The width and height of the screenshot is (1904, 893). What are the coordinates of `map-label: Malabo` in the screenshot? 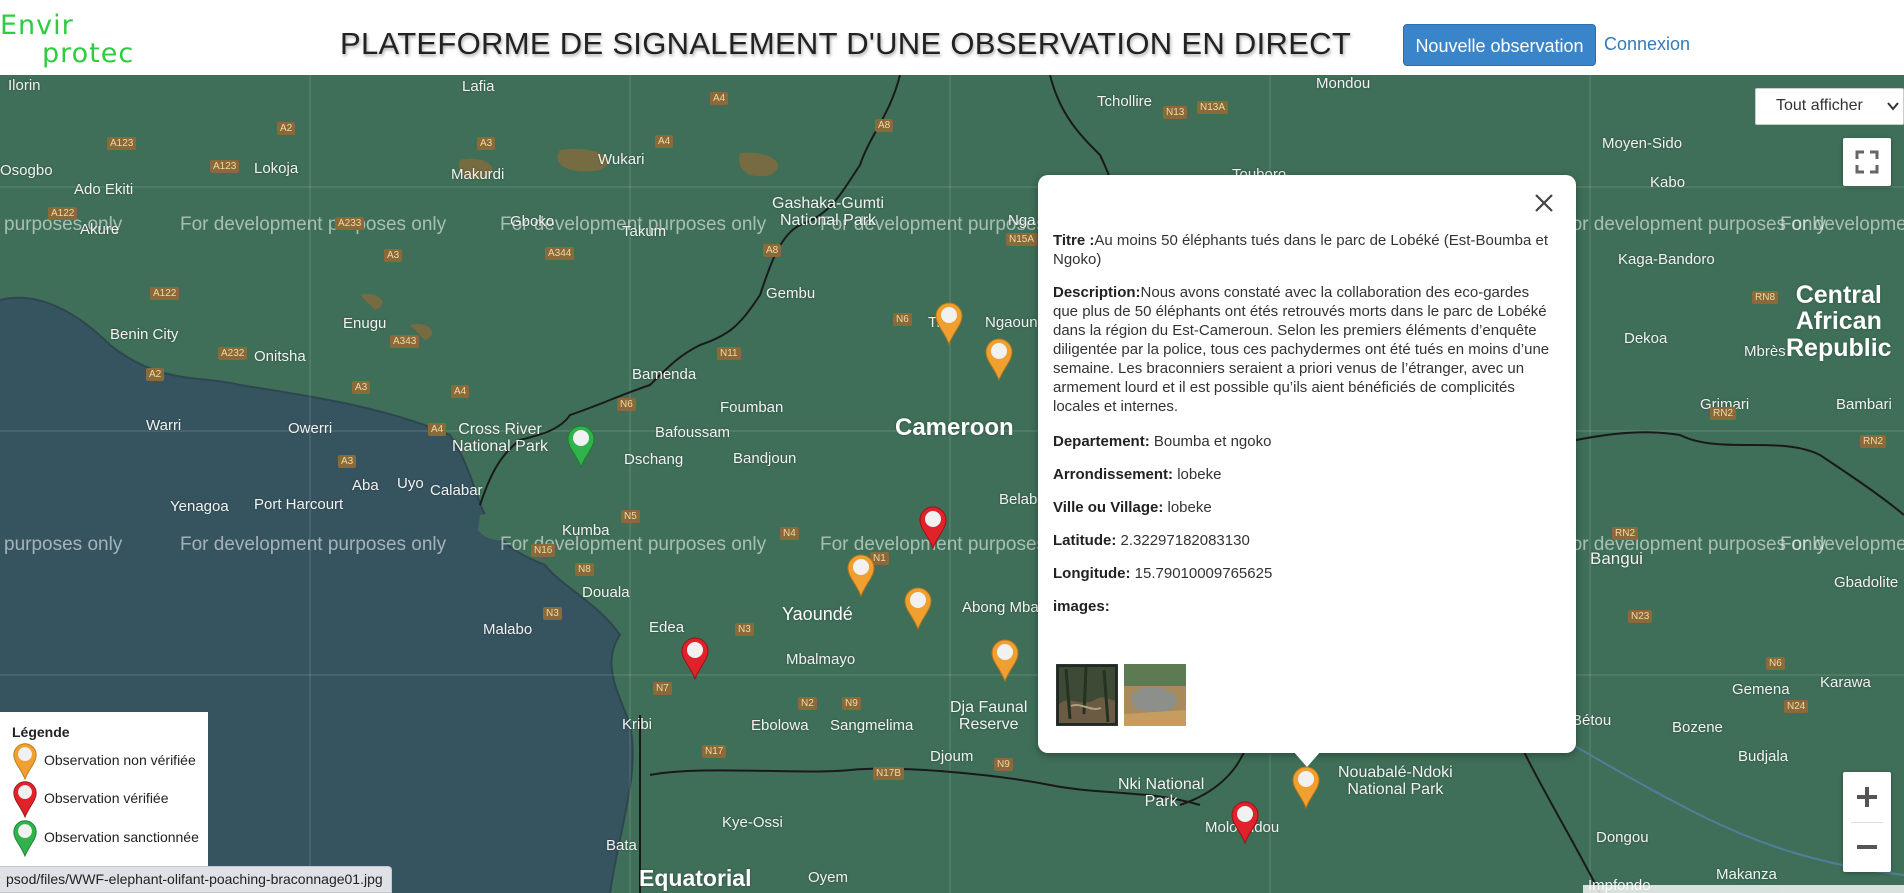 It's located at (508, 629).